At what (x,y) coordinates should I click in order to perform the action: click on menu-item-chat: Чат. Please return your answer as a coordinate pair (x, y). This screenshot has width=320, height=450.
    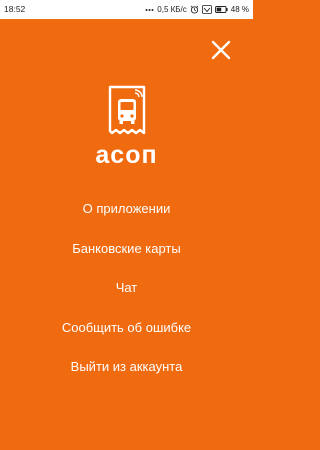
    Looking at the image, I should click on (126, 288).